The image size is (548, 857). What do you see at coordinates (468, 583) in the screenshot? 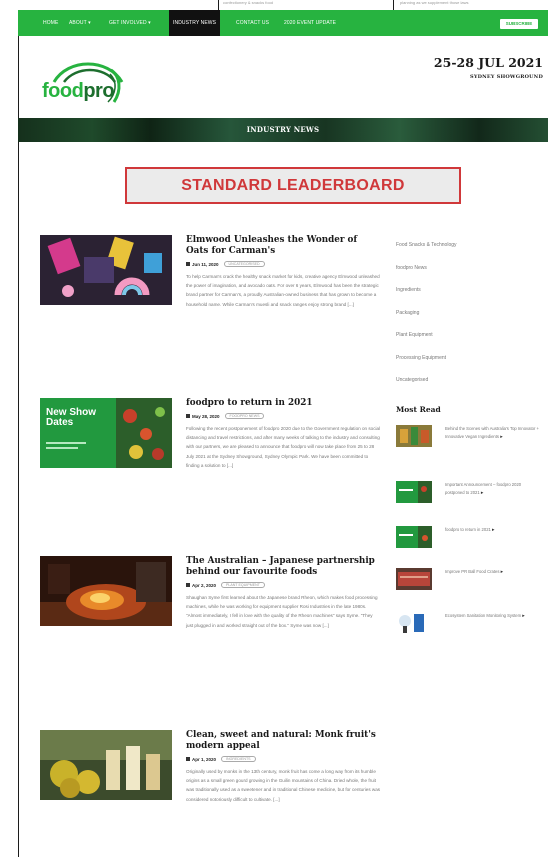
I see `most-read-item: Improve PR Ball Food Crates ▸` at bounding box center [468, 583].